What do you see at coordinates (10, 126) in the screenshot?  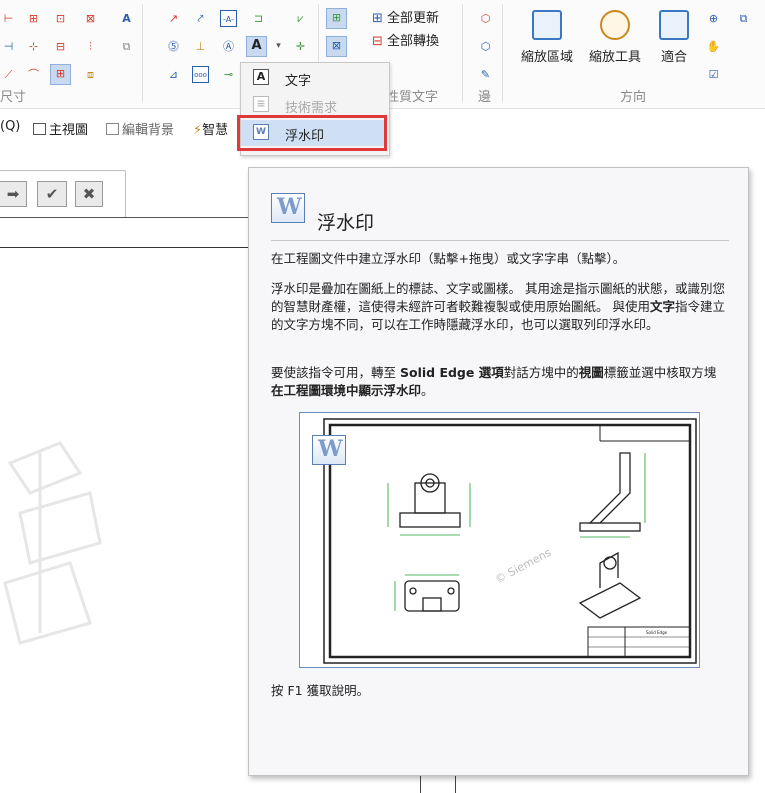 I see `menu-item-q: (Q)` at bounding box center [10, 126].